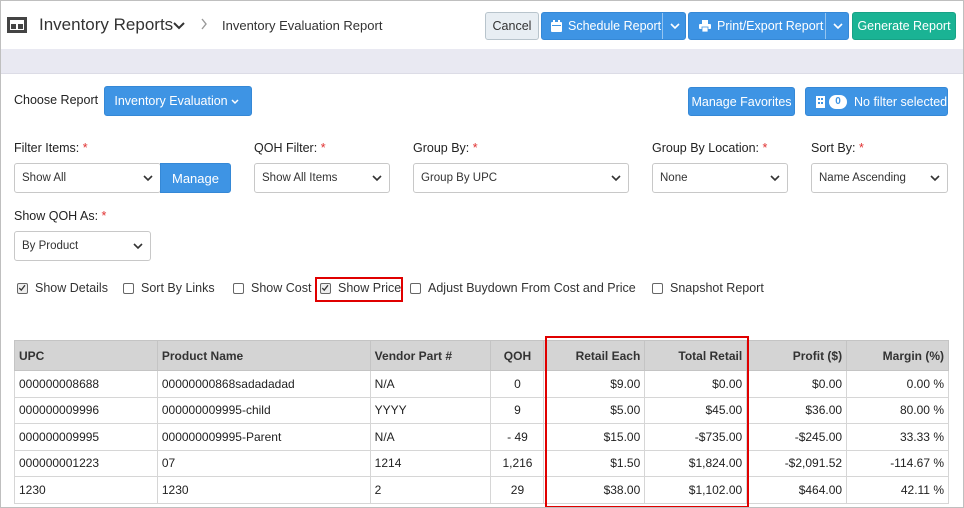 The height and width of the screenshot is (508, 964). Describe the element at coordinates (517, 384) in the screenshot. I see `table-cell: 0` at that location.